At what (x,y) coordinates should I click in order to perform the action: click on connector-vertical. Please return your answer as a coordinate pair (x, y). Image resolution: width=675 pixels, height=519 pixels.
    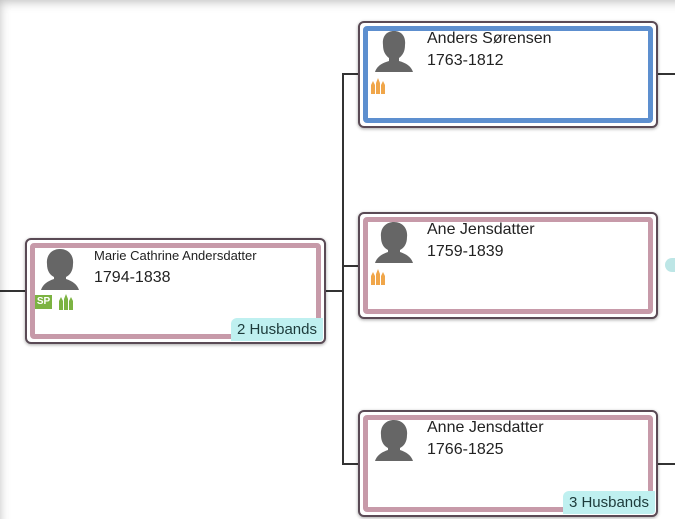
    Looking at the image, I should click on (343, 268).